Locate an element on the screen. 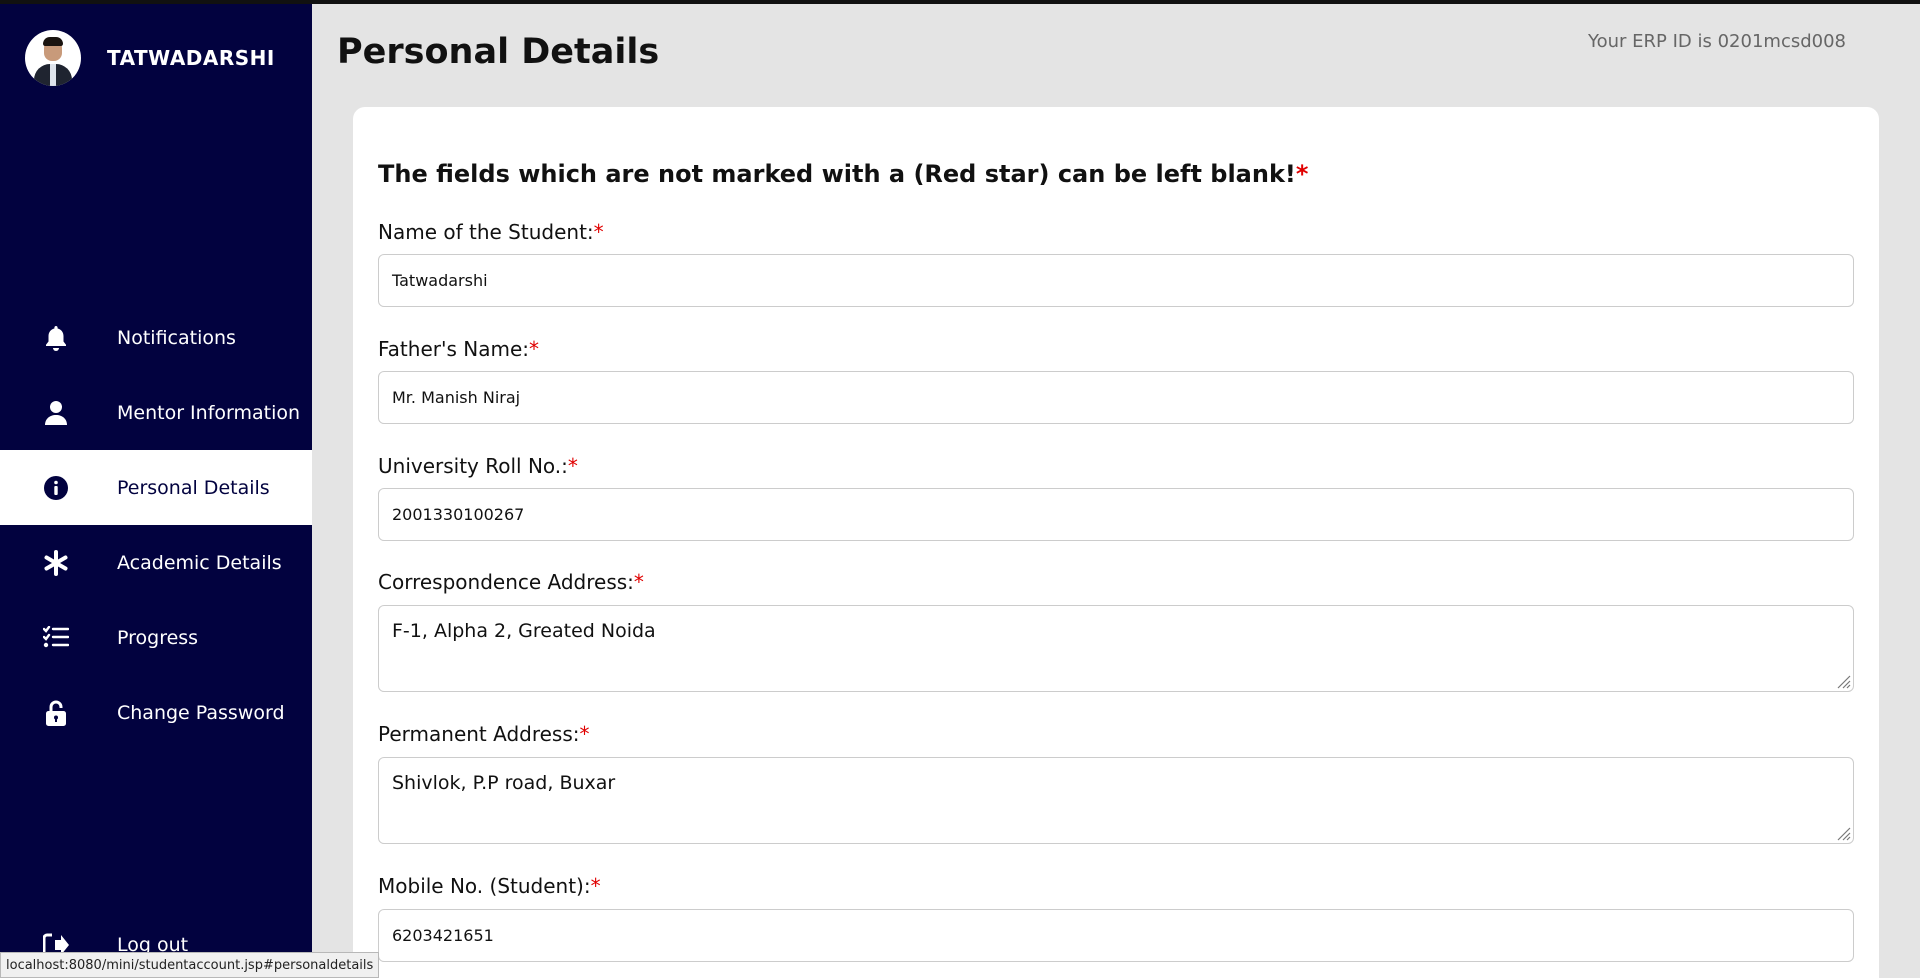  sidebar-item-label: Mentor Information is located at coordinates (209, 412).